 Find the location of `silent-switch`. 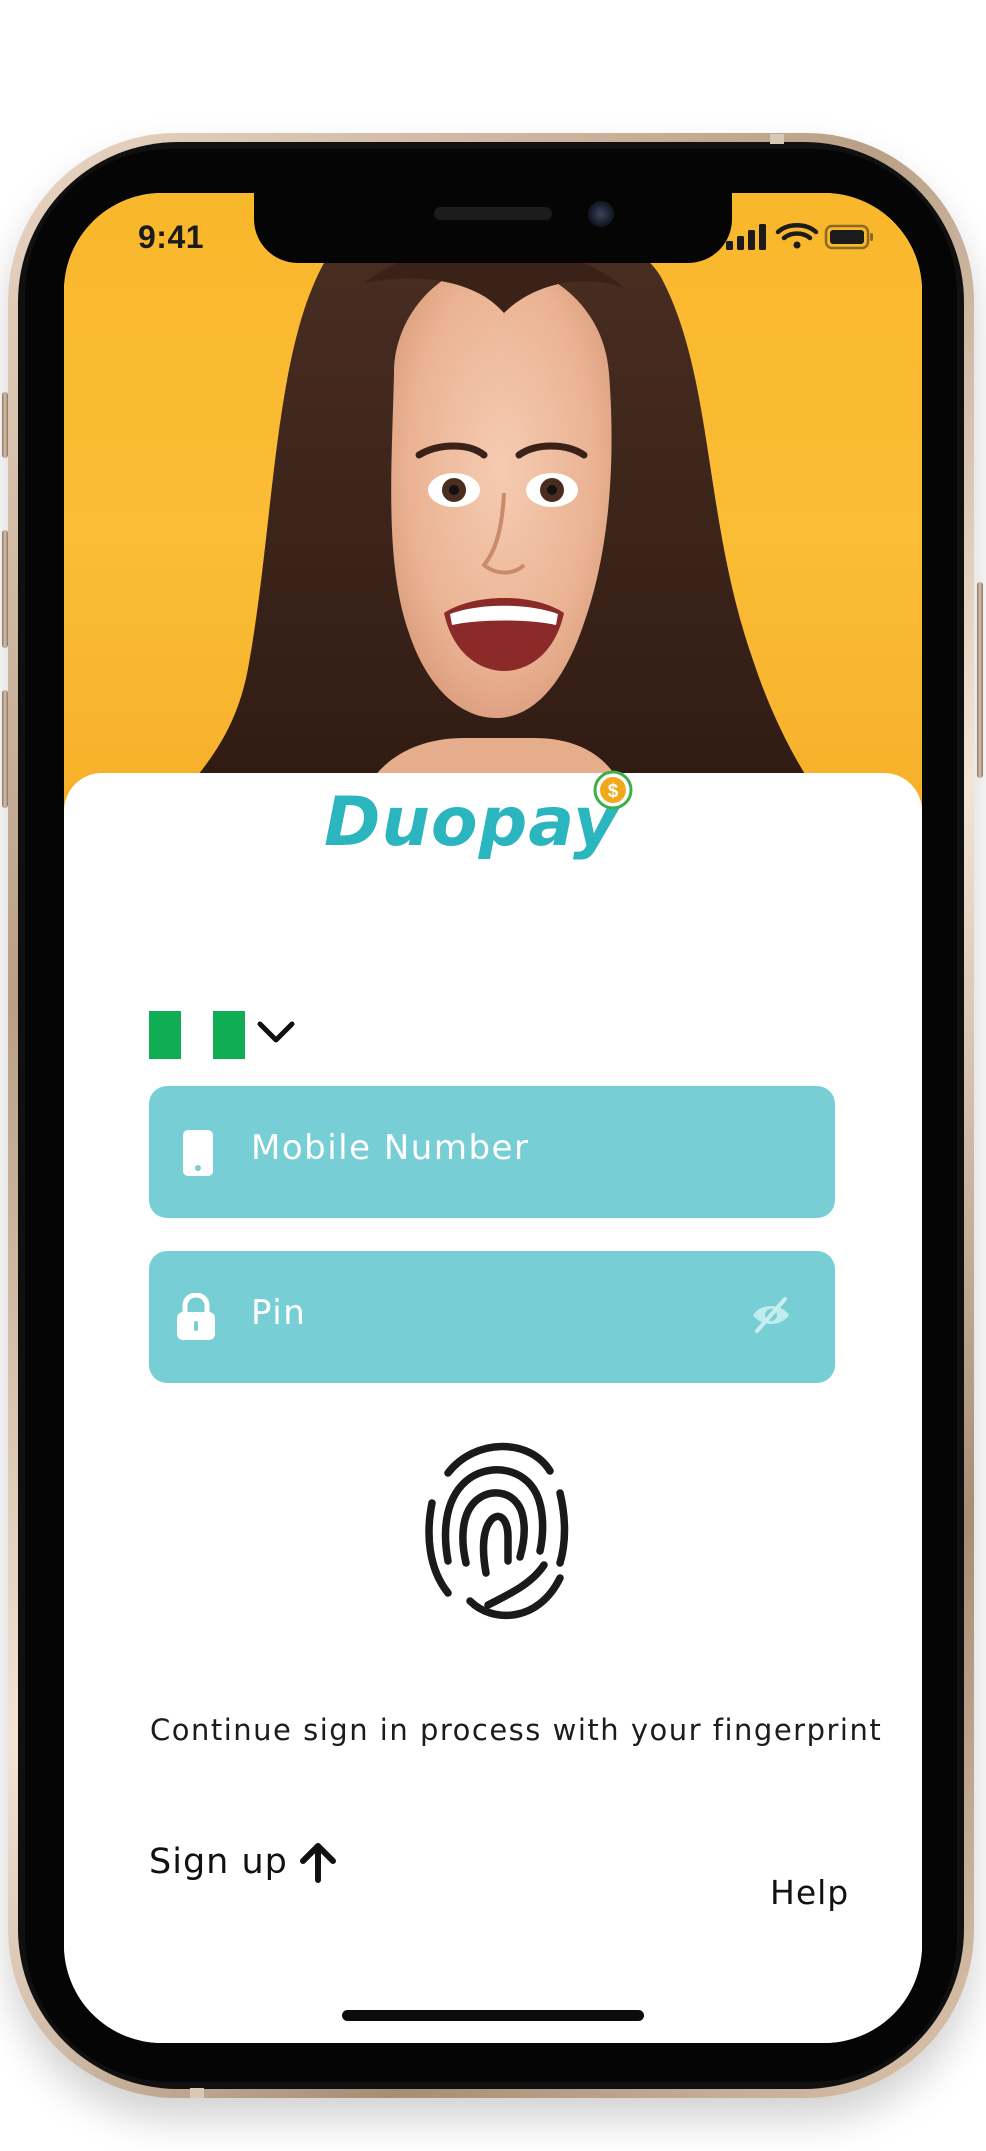

silent-switch is located at coordinates (5, 425).